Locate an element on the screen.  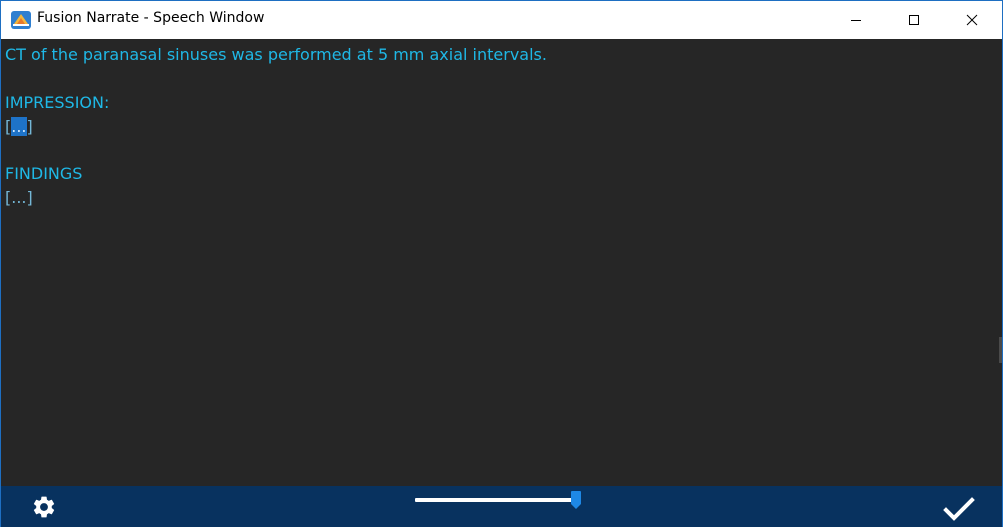
maximize-icon is located at coordinates (914, 20).